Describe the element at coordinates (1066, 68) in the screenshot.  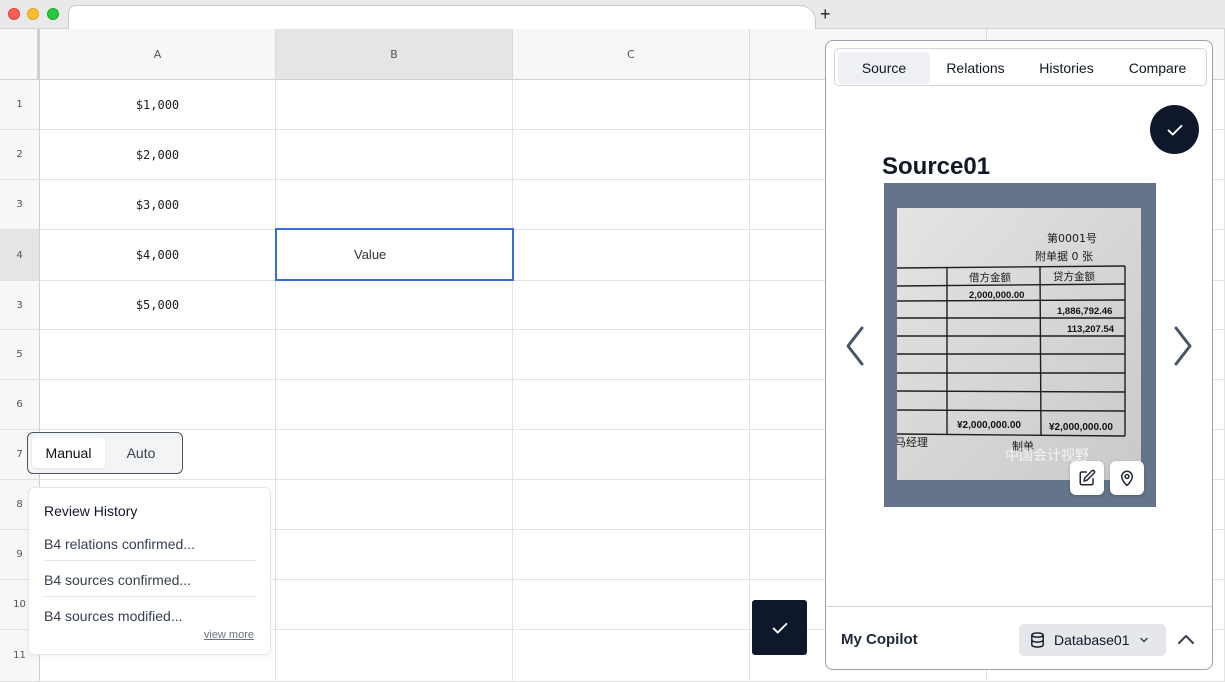
I see `tab-histories: Histories` at that location.